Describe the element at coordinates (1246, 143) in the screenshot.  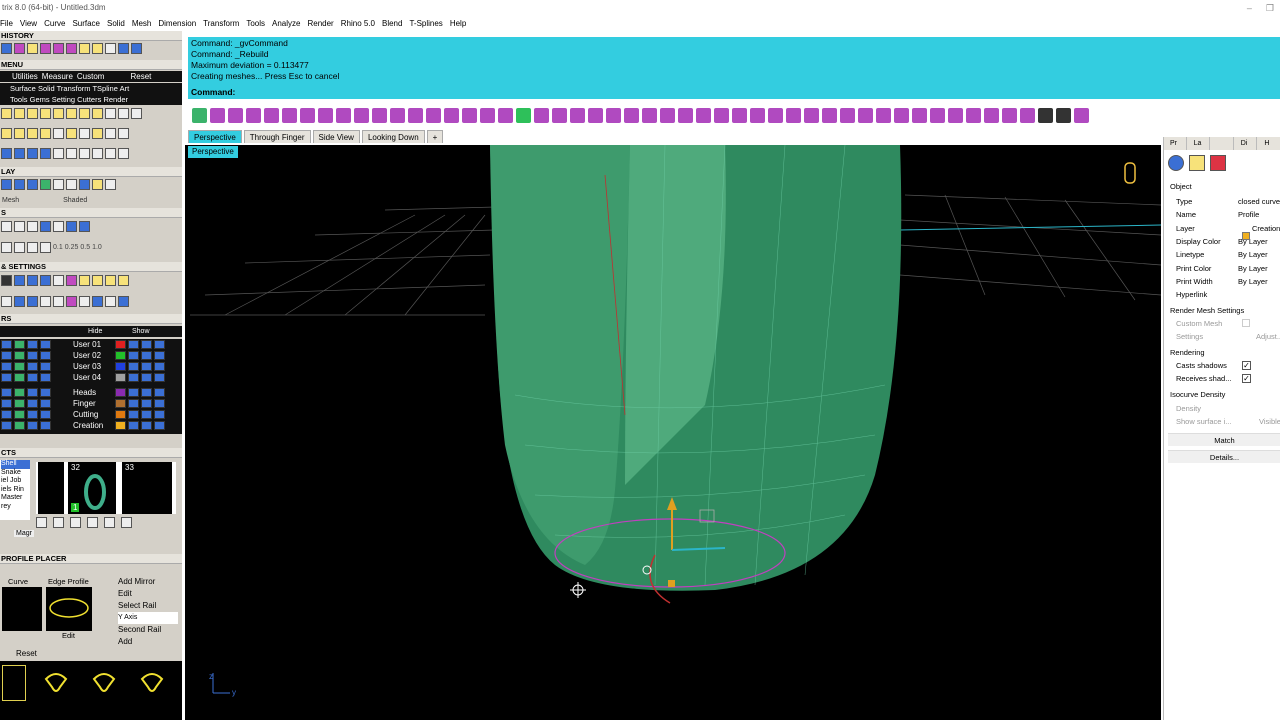
I see `tab-display: Di` at that location.